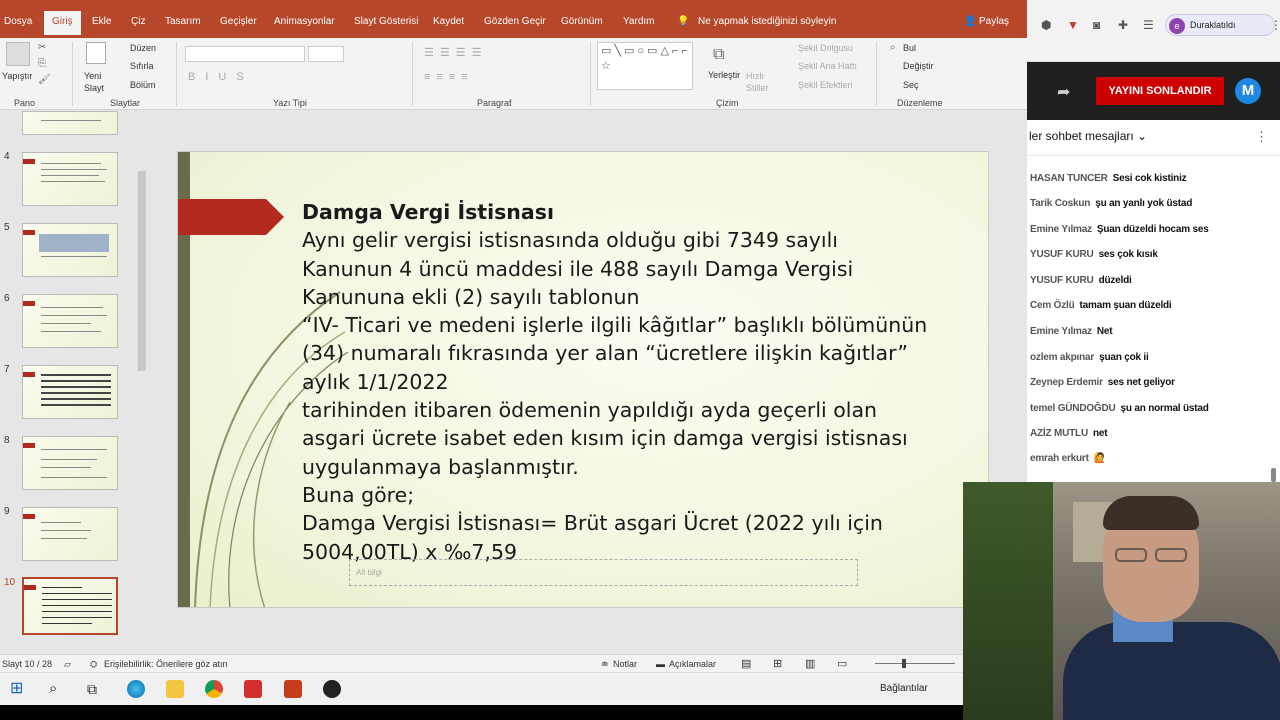 Image resolution: width=1280 pixels, height=720 pixels. I want to click on paste-icon, so click(18, 54).